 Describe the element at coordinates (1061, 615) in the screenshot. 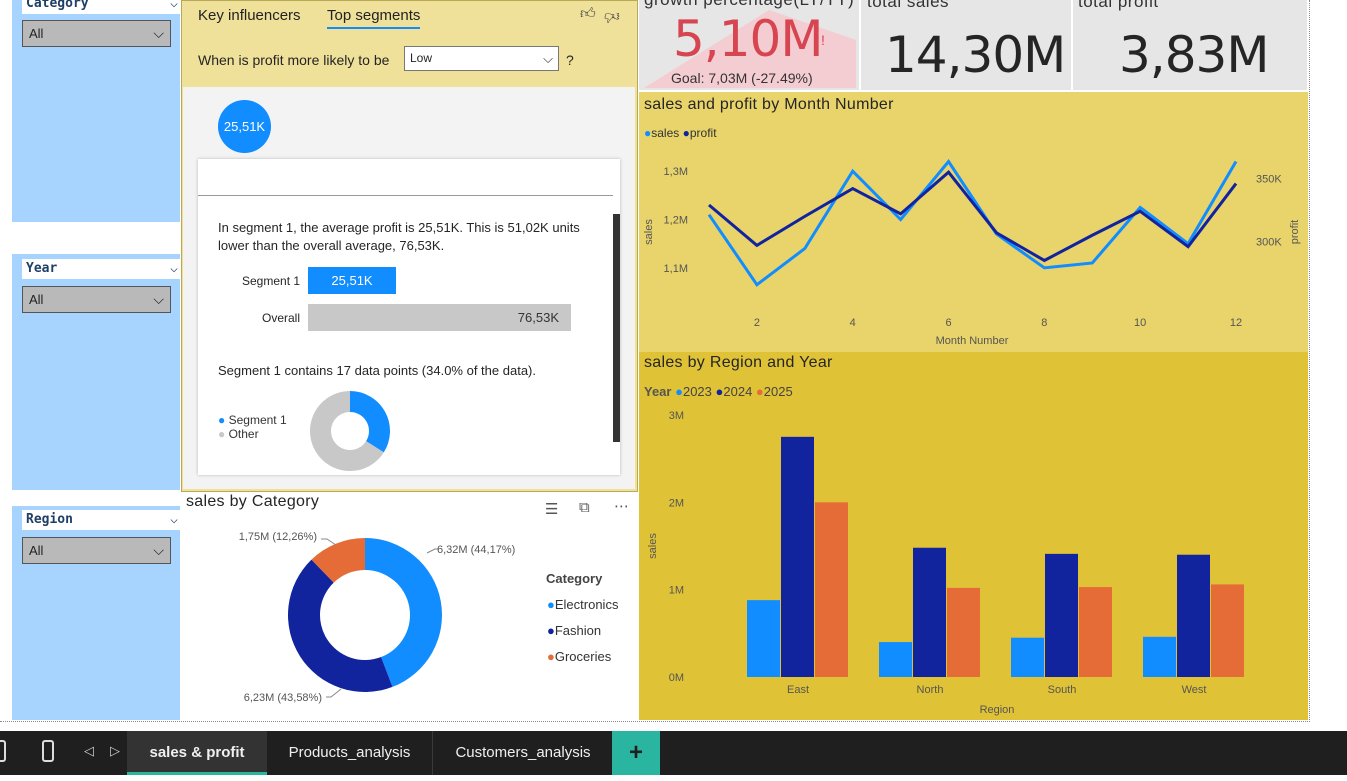

I see `bar-2024-south` at that location.